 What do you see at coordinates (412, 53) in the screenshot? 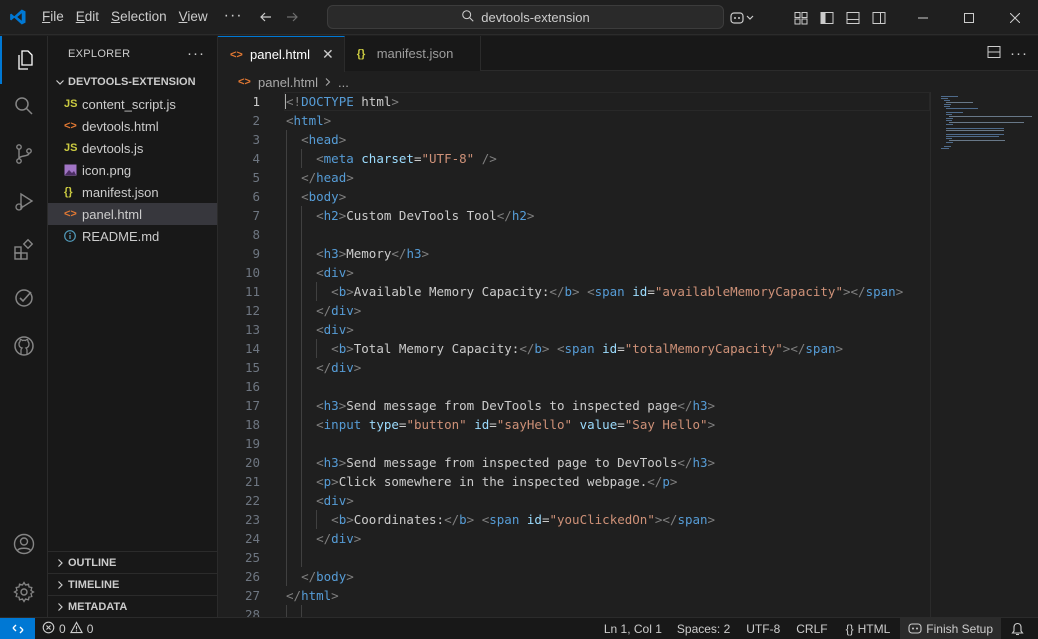
I see `tab-manifest-json: {} manifest.json` at bounding box center [412, 53].